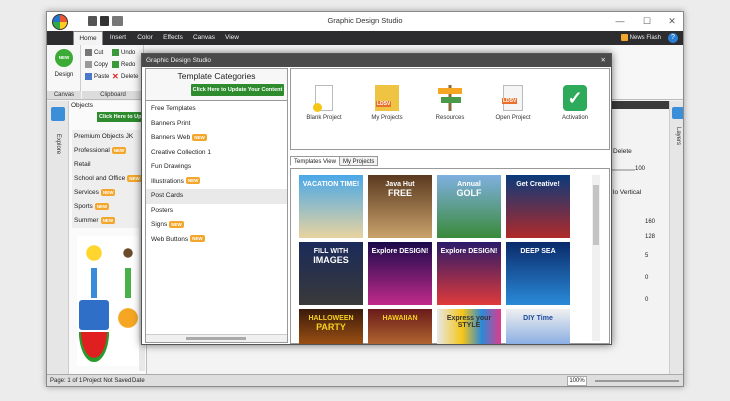 This screenshot has height=401, width=730. What do you see at coordinates (170, 239) in the screenshot?
I see `template-category-label: Web Buttons` at bounding box center [170, 239].